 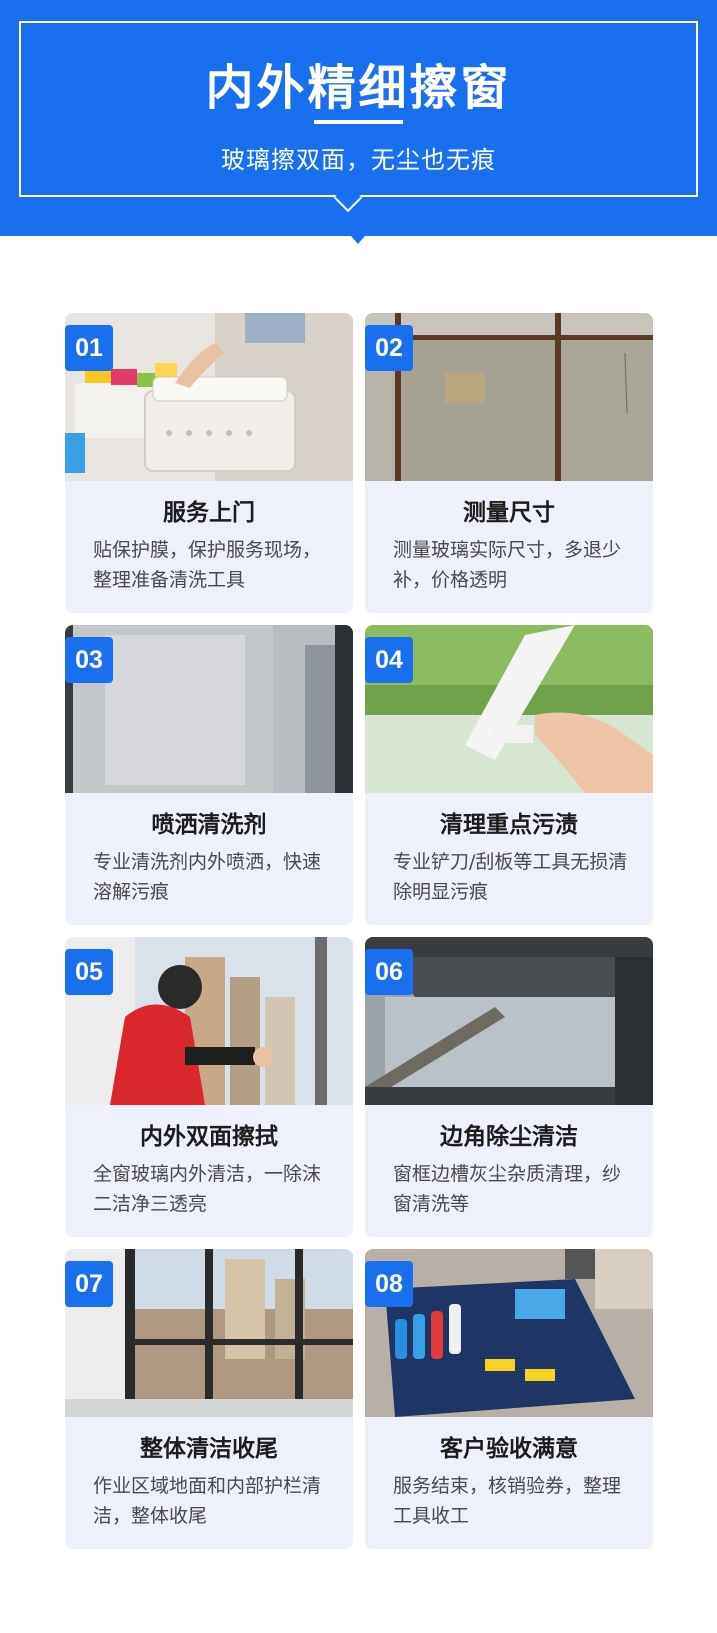 I want to click on step-title: 客户验收满意, so click(x=509, y=1449).